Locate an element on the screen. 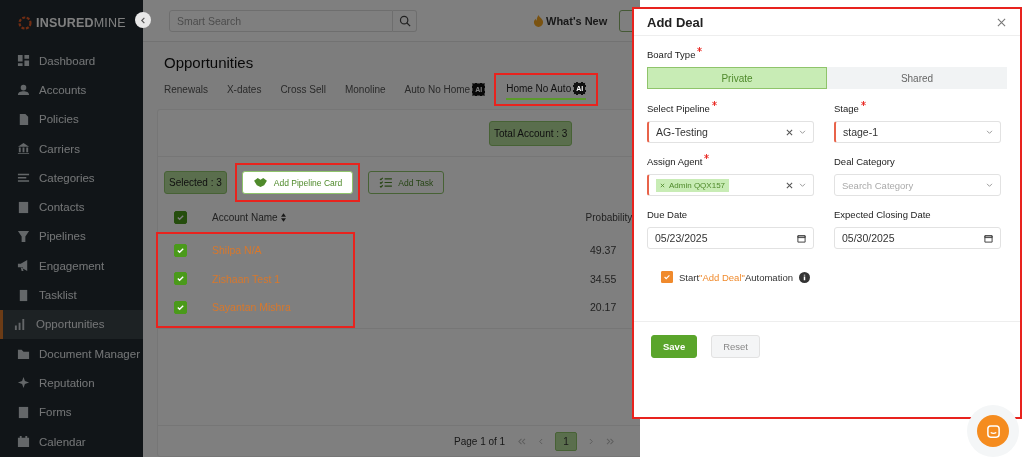  close-icon is located at coordinates (1001, 22).